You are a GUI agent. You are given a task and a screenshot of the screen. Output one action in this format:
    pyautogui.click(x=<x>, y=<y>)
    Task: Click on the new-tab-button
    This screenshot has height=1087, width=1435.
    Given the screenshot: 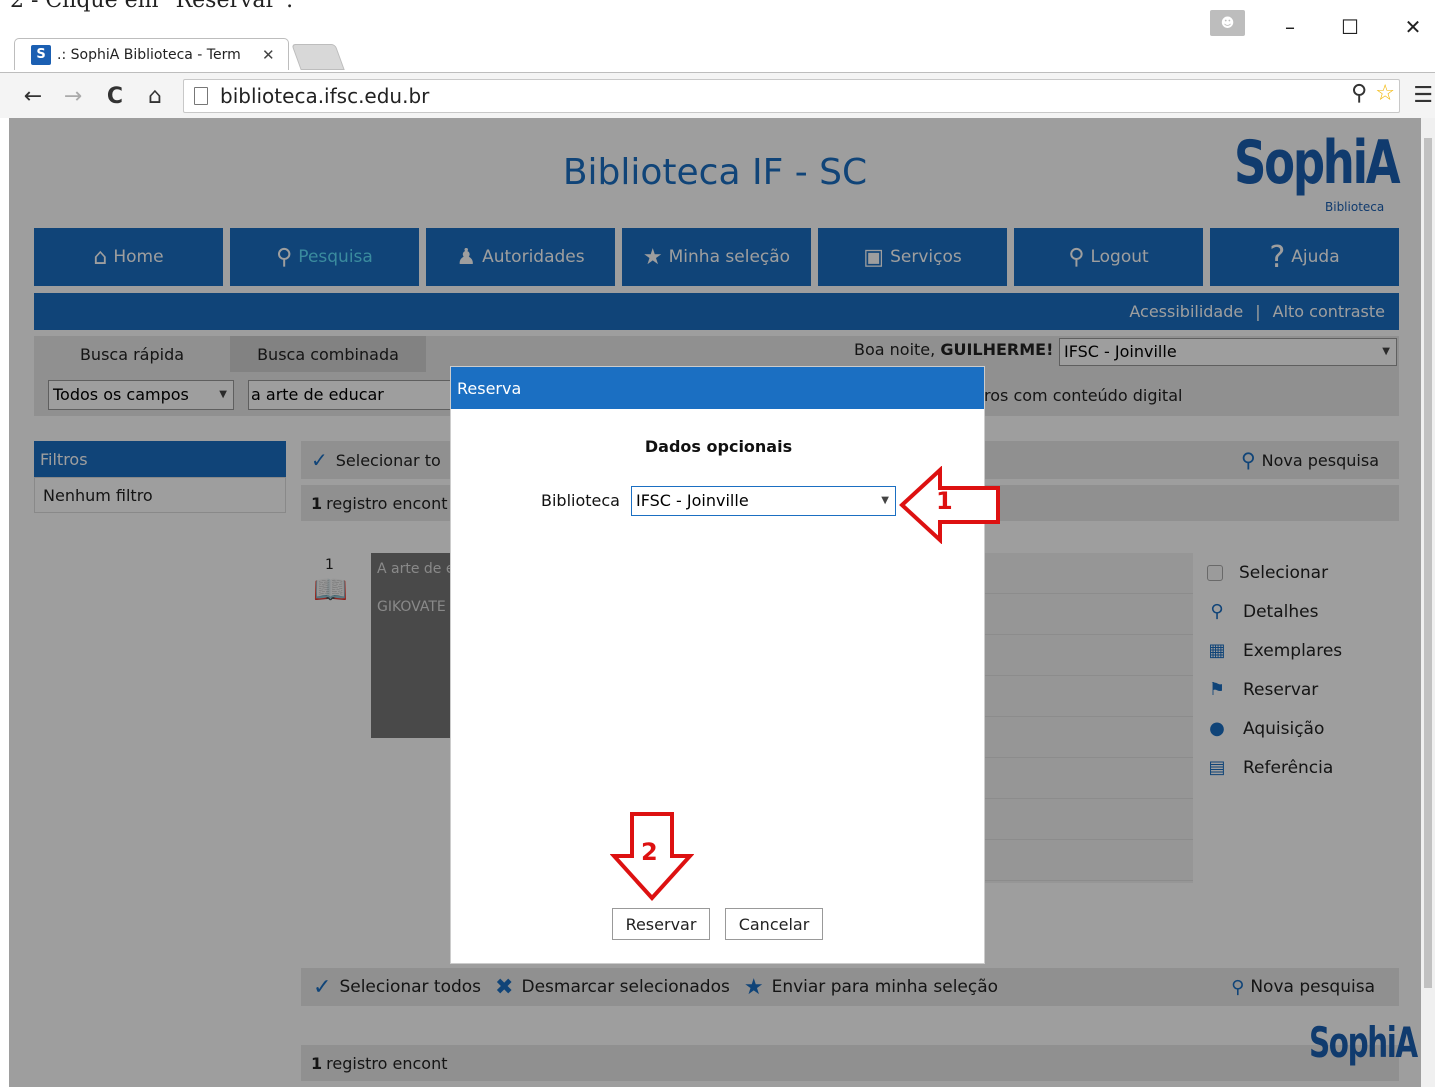 What is the action you would take?
    pyautogui.click(x=318, y=57)
    